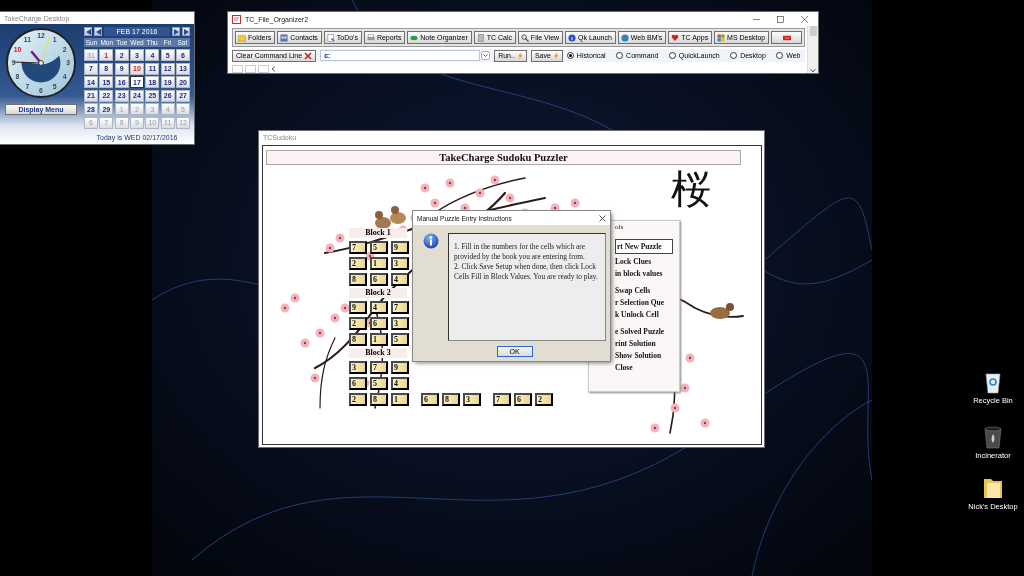 The width and height of the screenshot is (1024, 576). Describe the element at coordinates (370, 37) in the screenshot. I see `printer-icon` at that location.